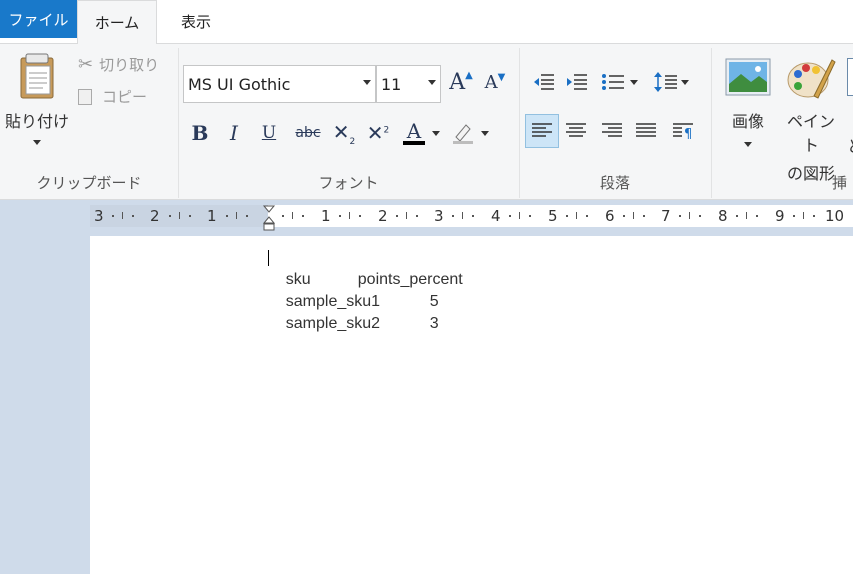 This screenshot has width=853, height=574. I want to click on ruler-number: 8, so click(723, 216).